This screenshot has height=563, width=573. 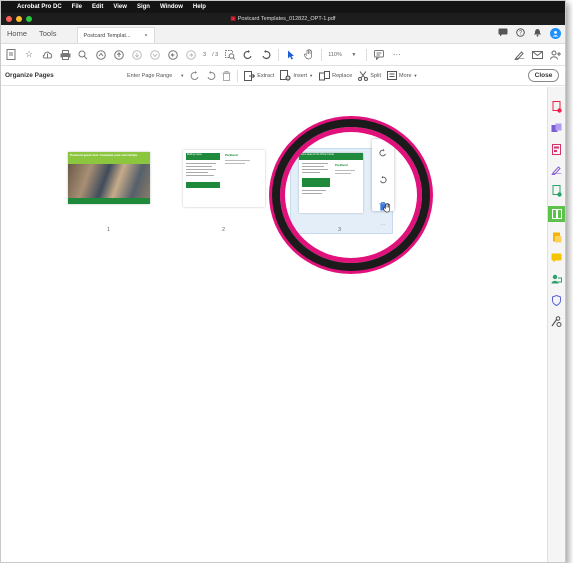 What do you see at coordinates (47, 55) in the screenshot?
I see `upload-cloud-icon` at bounding box center [47, 55].